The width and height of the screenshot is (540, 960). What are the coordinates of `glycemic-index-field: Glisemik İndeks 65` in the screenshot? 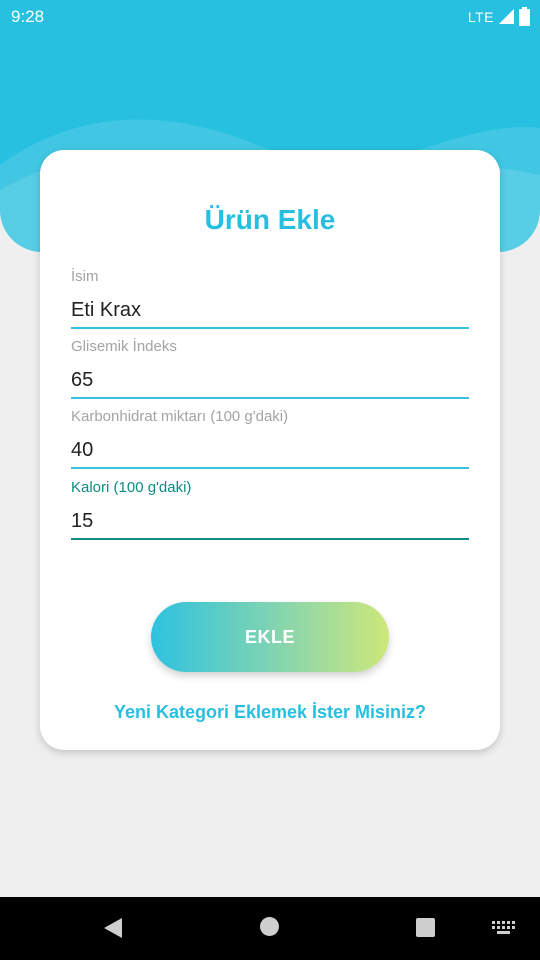 It's located at (270, 368).